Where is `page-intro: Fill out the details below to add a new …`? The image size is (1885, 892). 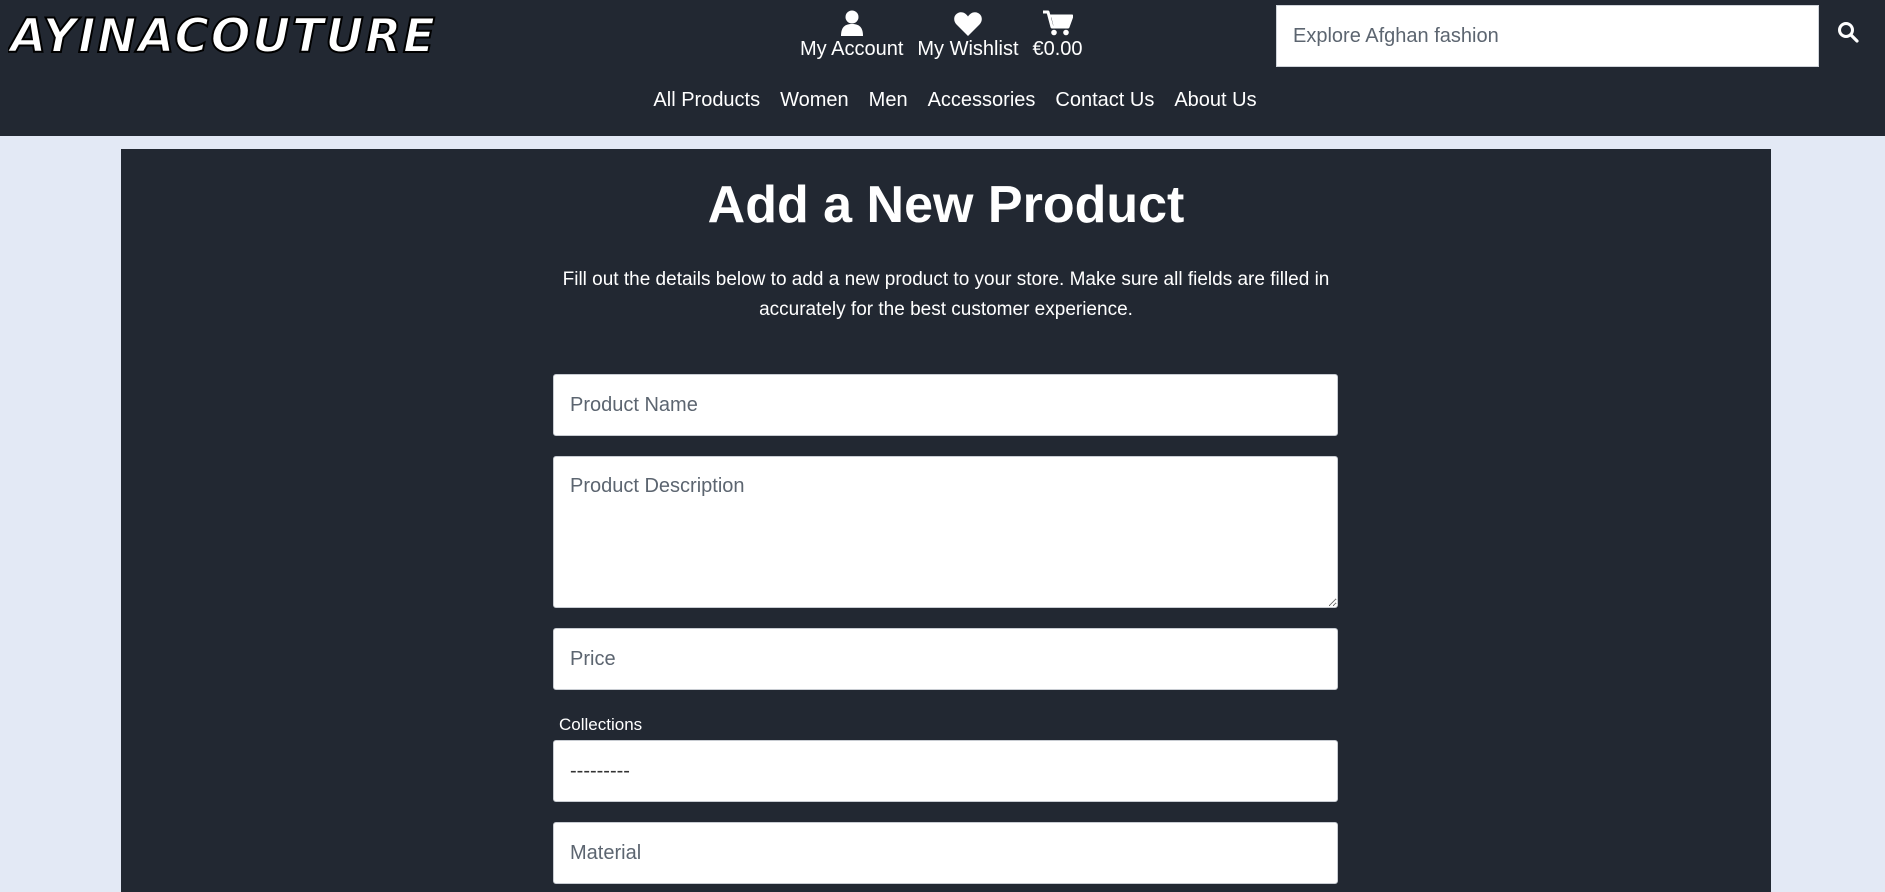 page-intro: Fill out the details below to add a new … is located at coordinates (946, 294).